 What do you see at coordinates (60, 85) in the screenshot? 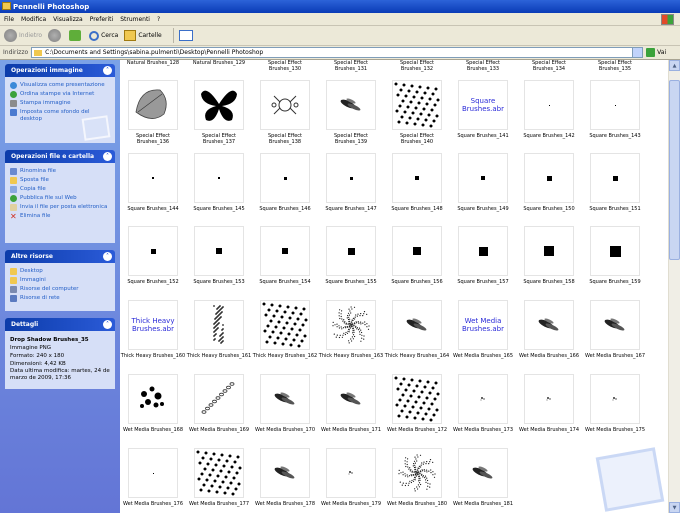
I see `slideshow-link: Visualizza come presentazione` at bounding box center [60, 85].